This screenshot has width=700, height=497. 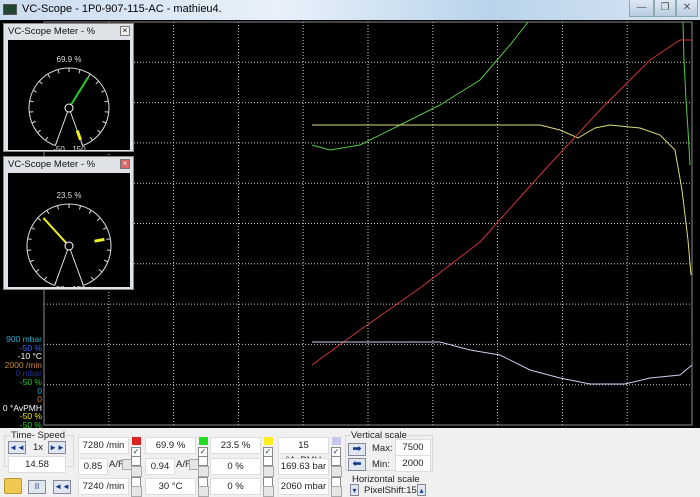 I want to click on channel-value: 0.85, so click(x=93, y=466).